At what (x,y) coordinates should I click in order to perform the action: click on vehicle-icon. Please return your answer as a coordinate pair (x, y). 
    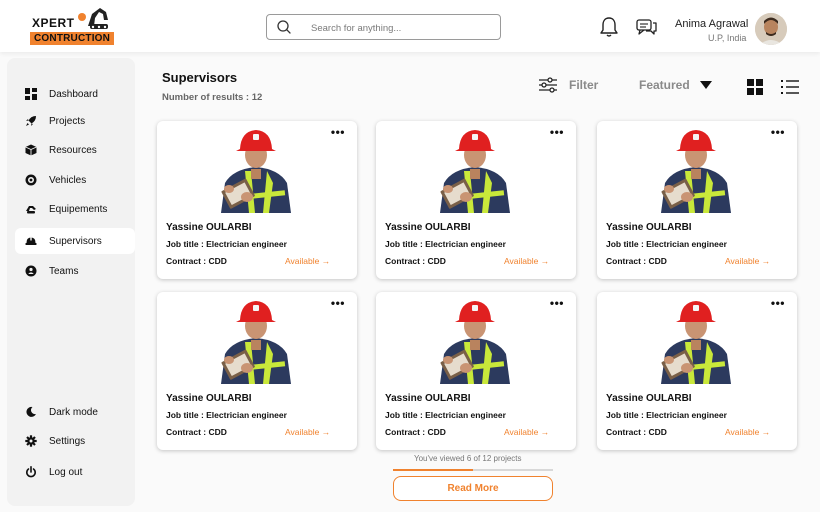
    Looking at the image, I should click on (31, 180).